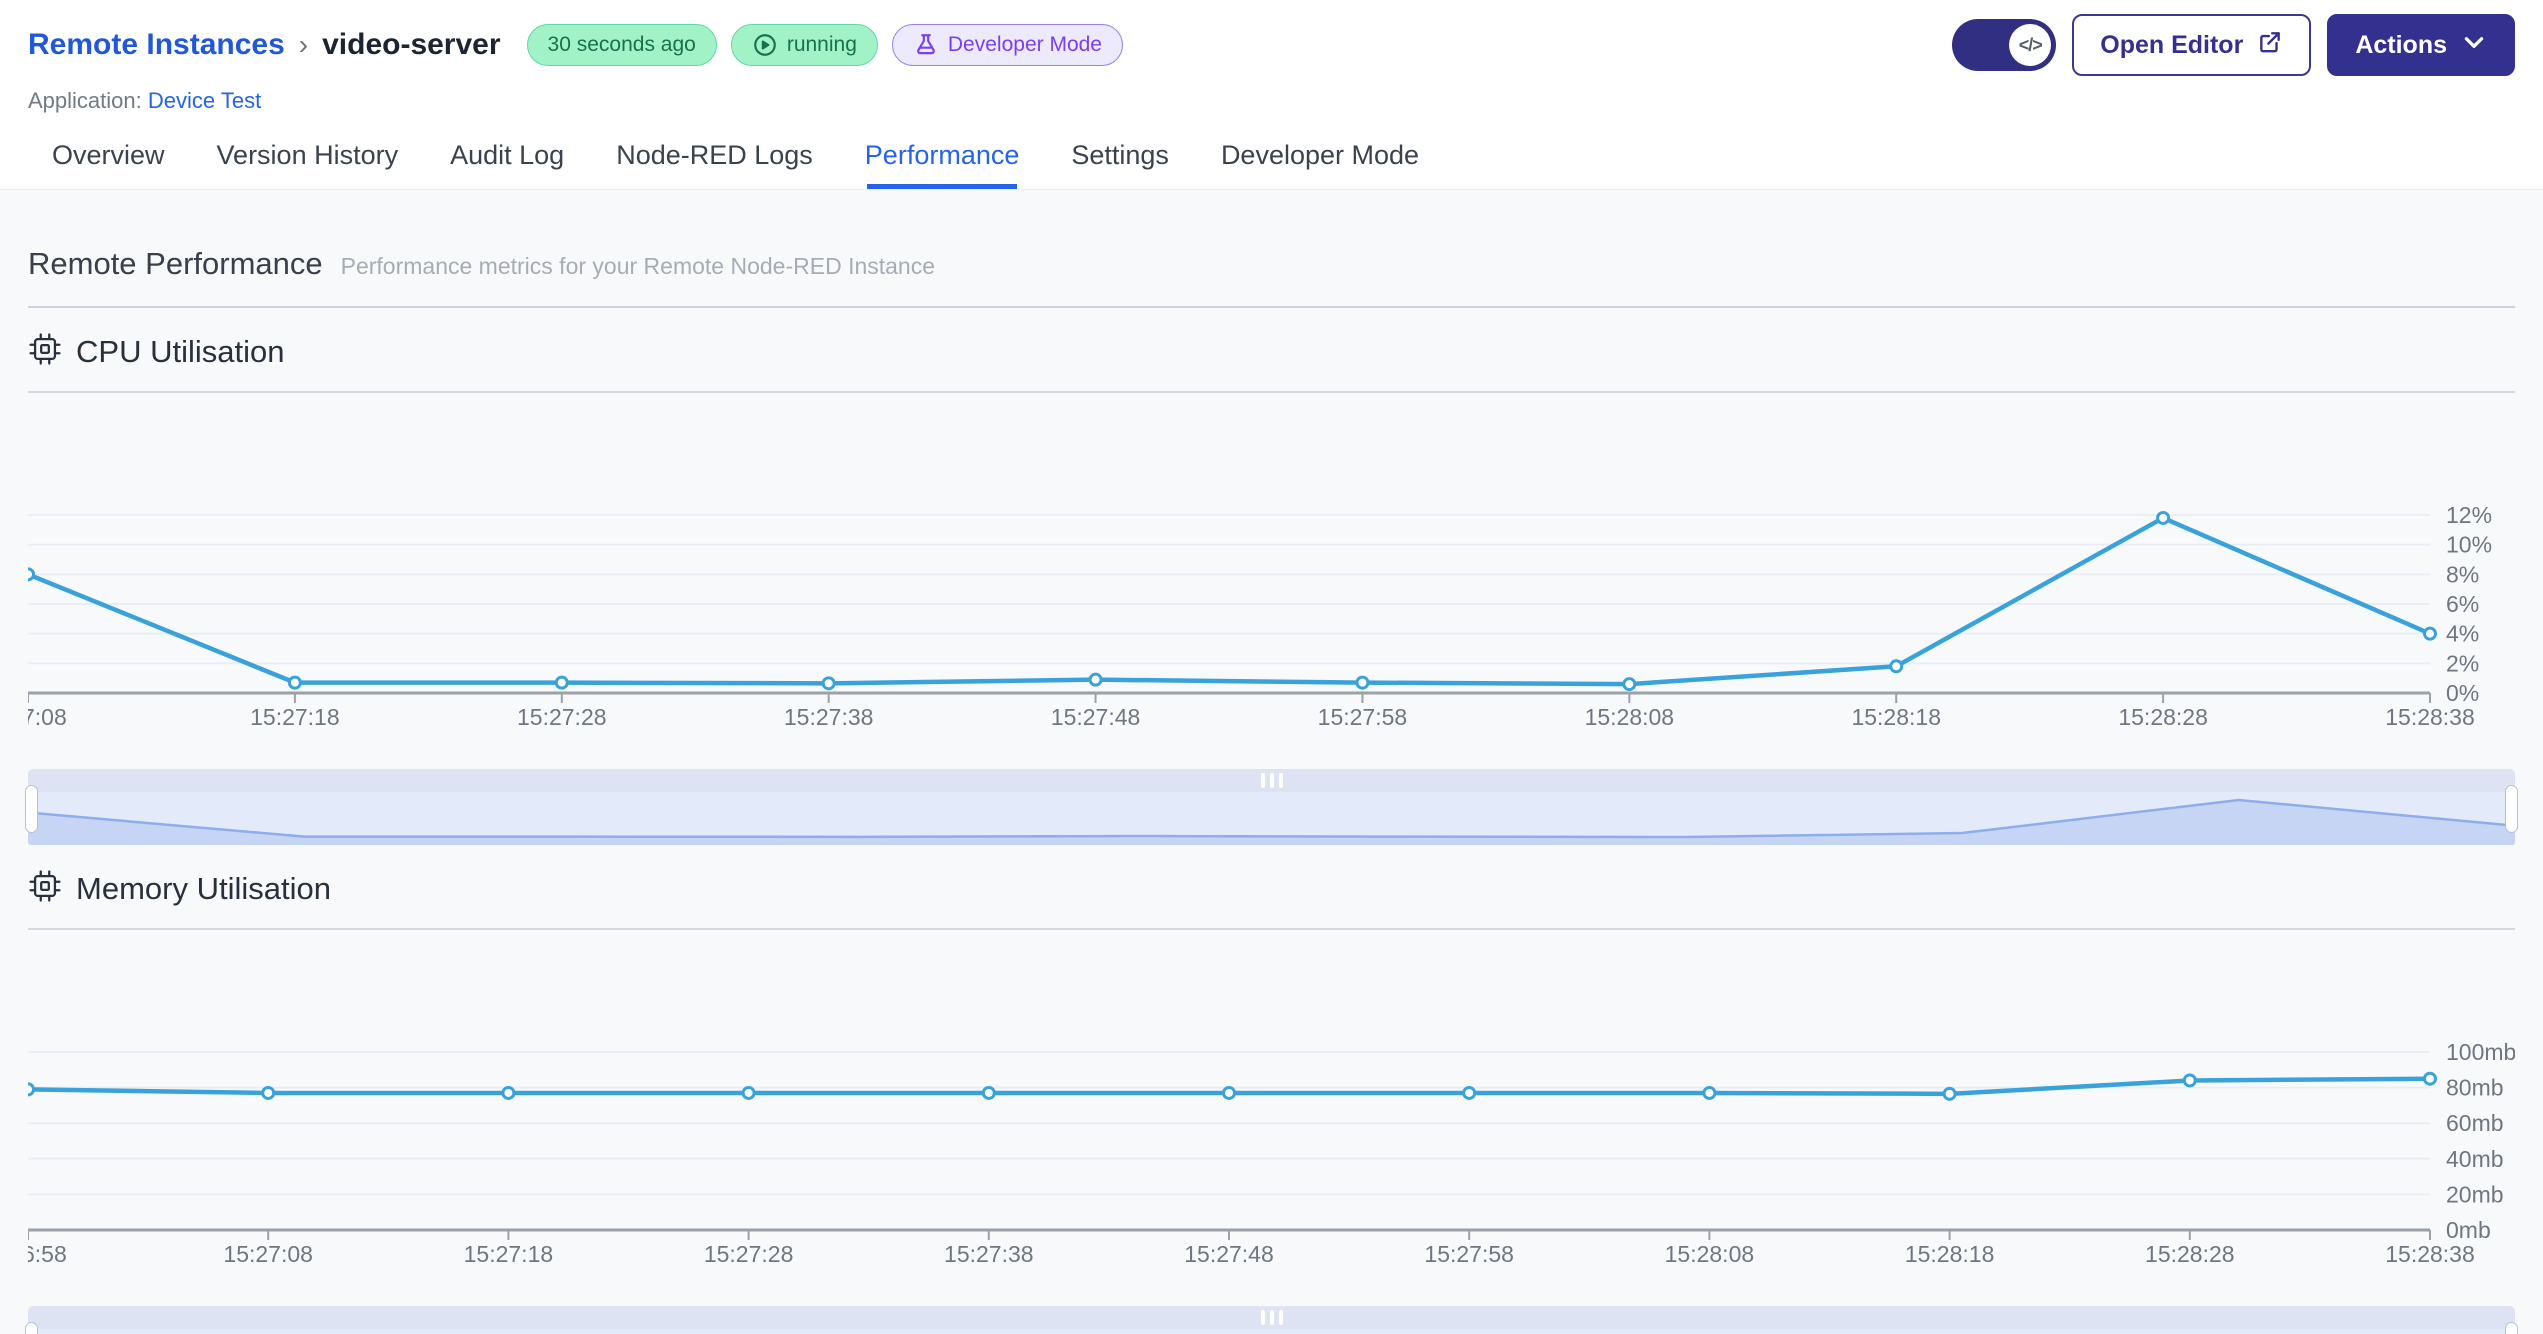 The height and width of the screenshot is (1334, 2543). Describe the element at coordinates (2462, 574) in the screenshot. I see `svg-text: 8%` at that location.